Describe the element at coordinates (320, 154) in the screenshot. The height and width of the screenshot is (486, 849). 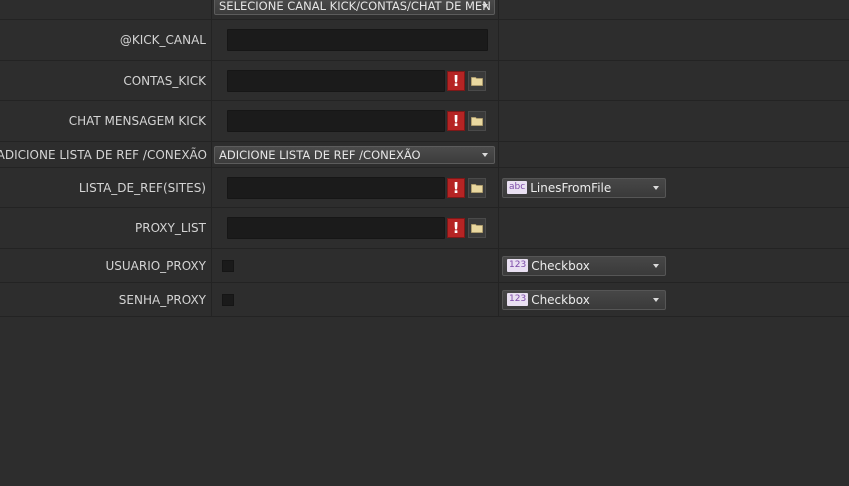
I see `adicione-lista-value: ADICIONE LISTA DE REF /CONEXÃO` at that location.